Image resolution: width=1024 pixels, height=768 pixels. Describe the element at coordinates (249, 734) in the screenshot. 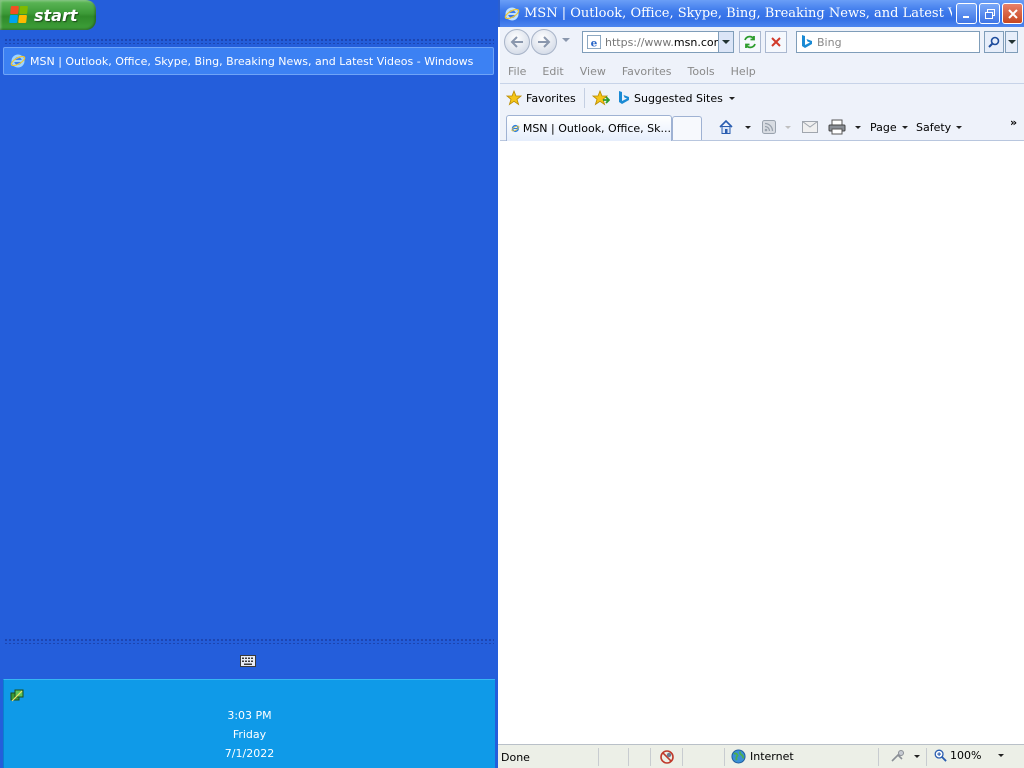

I see `clock-day: Friday` at that location.